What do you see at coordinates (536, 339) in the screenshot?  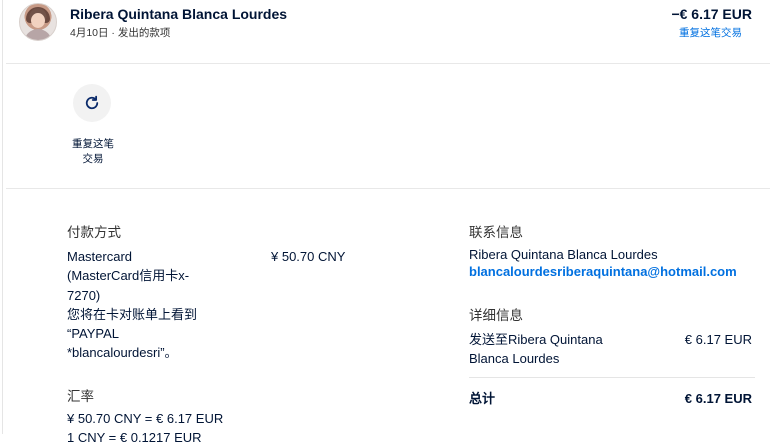 I see `sent-to-line1: 发送至Ribera Quintana` at bounding box center [536, 339].